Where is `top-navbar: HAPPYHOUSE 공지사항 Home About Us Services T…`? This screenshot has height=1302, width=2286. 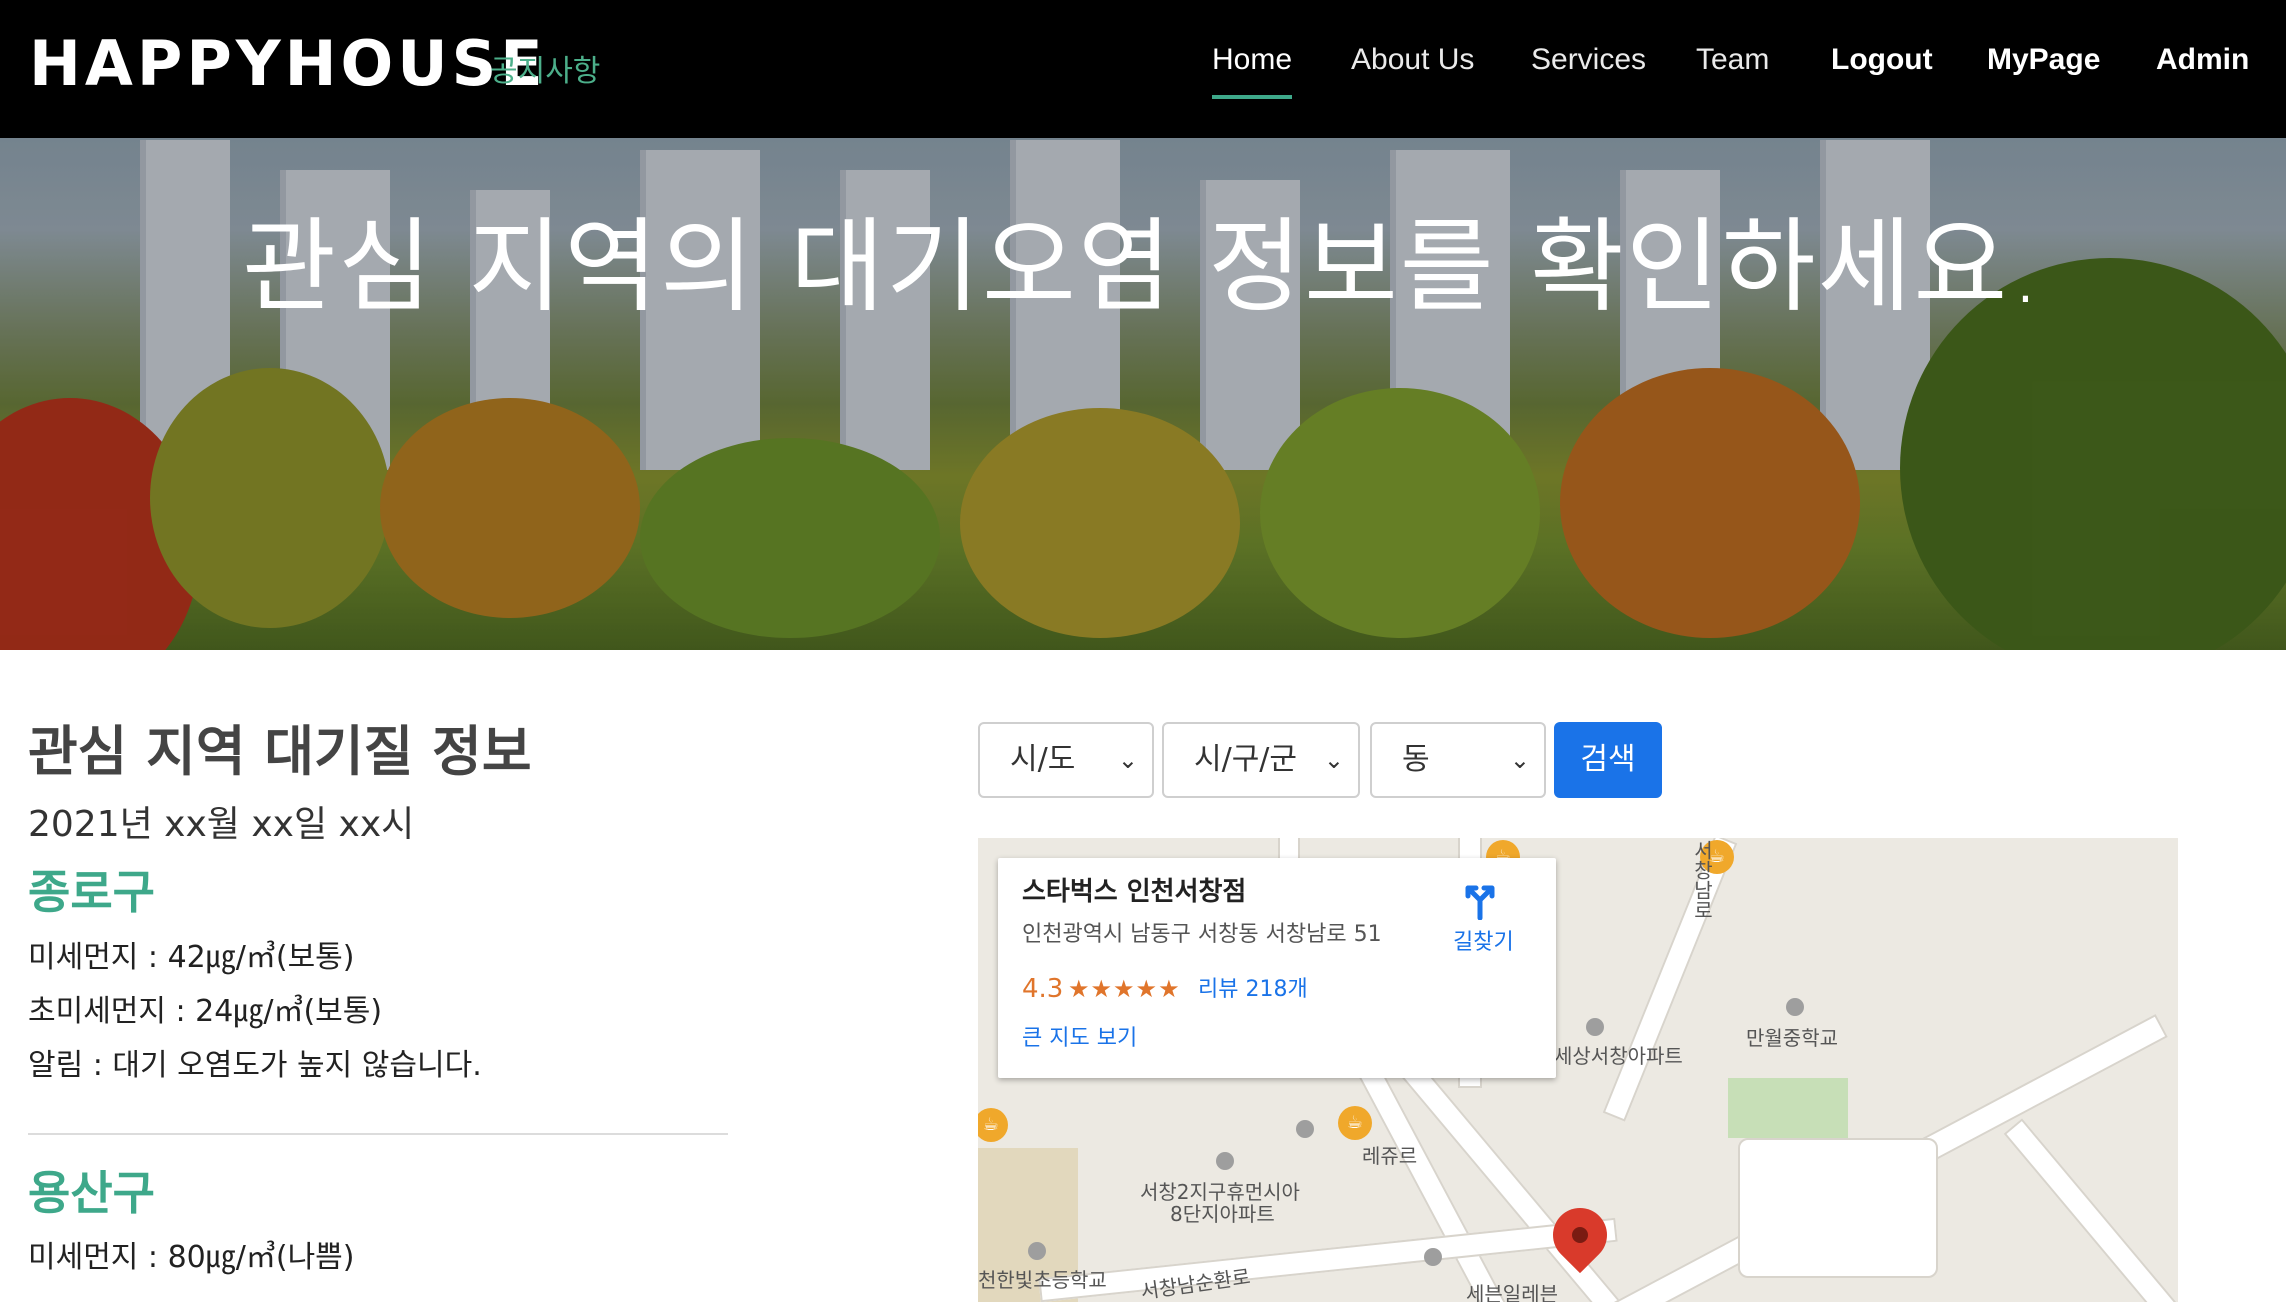
top-navbar: HAPPYHOUSE 공지사항 Home About Us Services T… is located at coordinates (1143, 69).